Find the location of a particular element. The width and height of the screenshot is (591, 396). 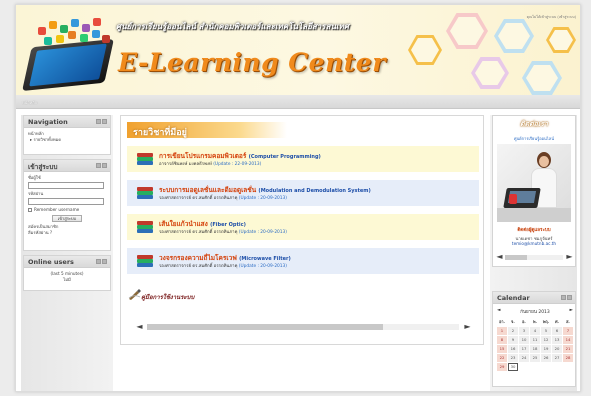

contact-title: ติดต่อเรา is located at coordinates (534, 124).